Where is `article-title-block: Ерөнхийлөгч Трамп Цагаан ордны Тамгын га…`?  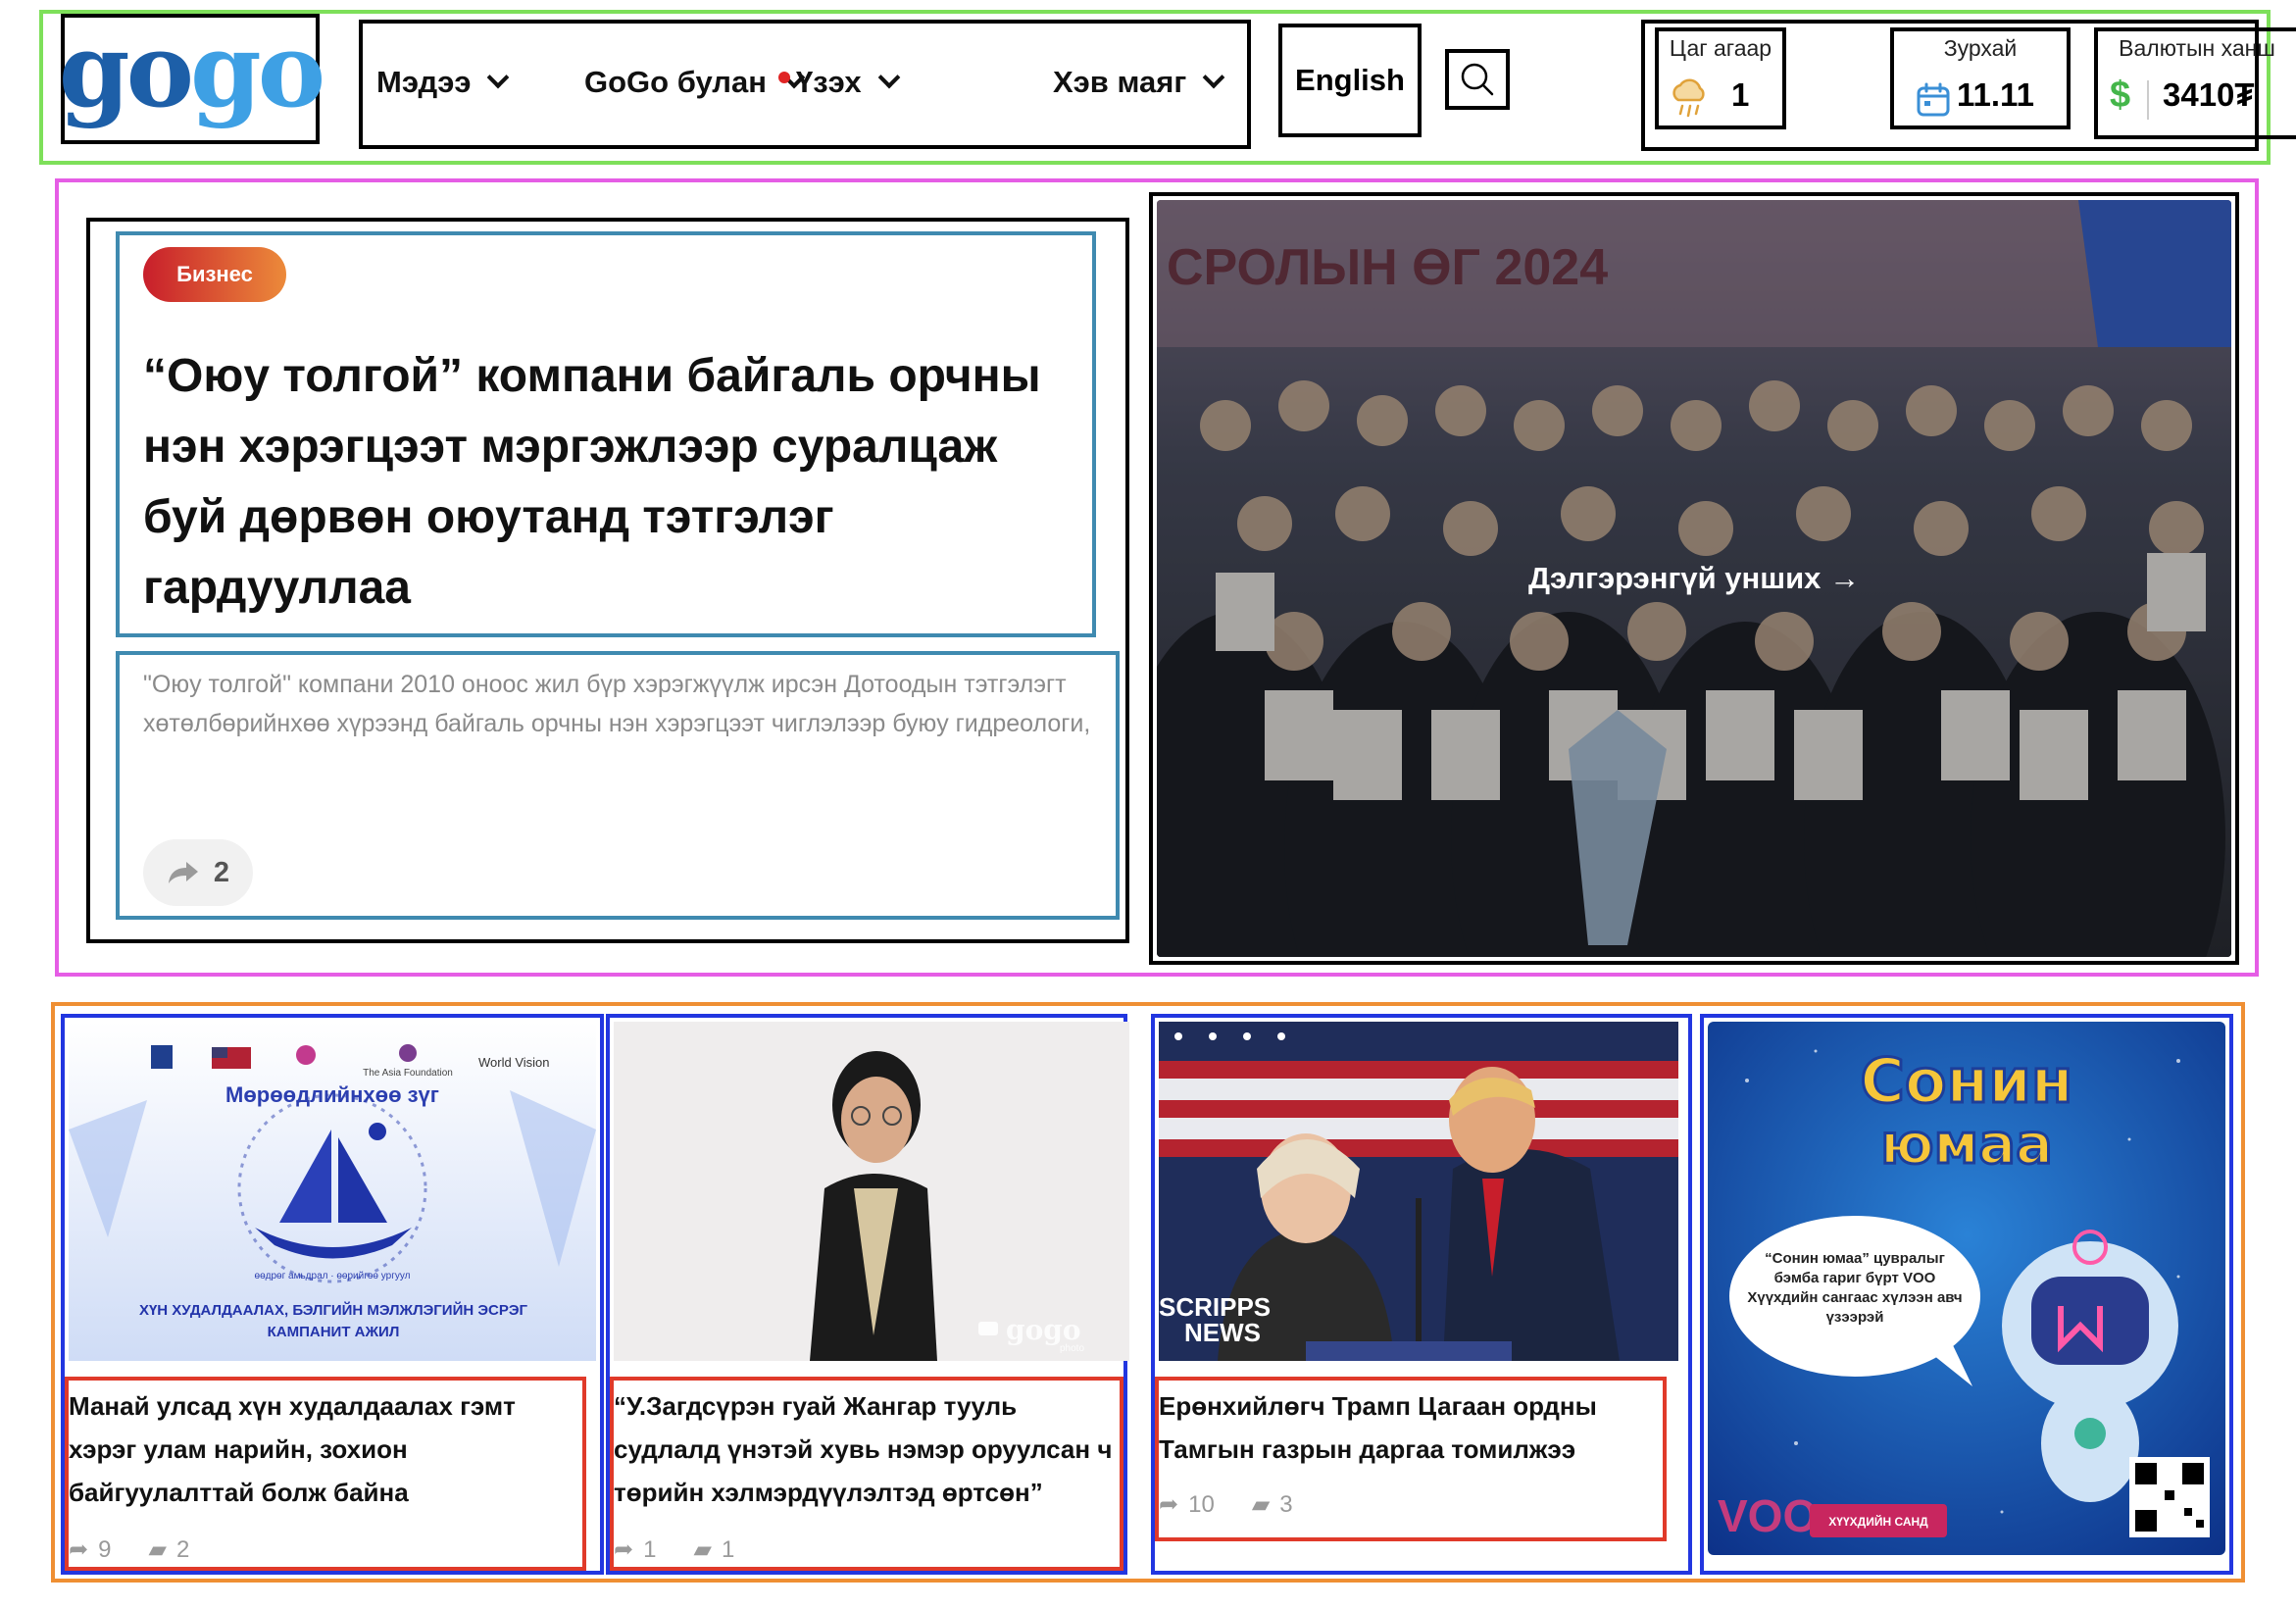
article-title-block: Ерөнхийлөгч Трамп Цагаан ордны Тамгын га… is located at coordinates (1411, 1459).